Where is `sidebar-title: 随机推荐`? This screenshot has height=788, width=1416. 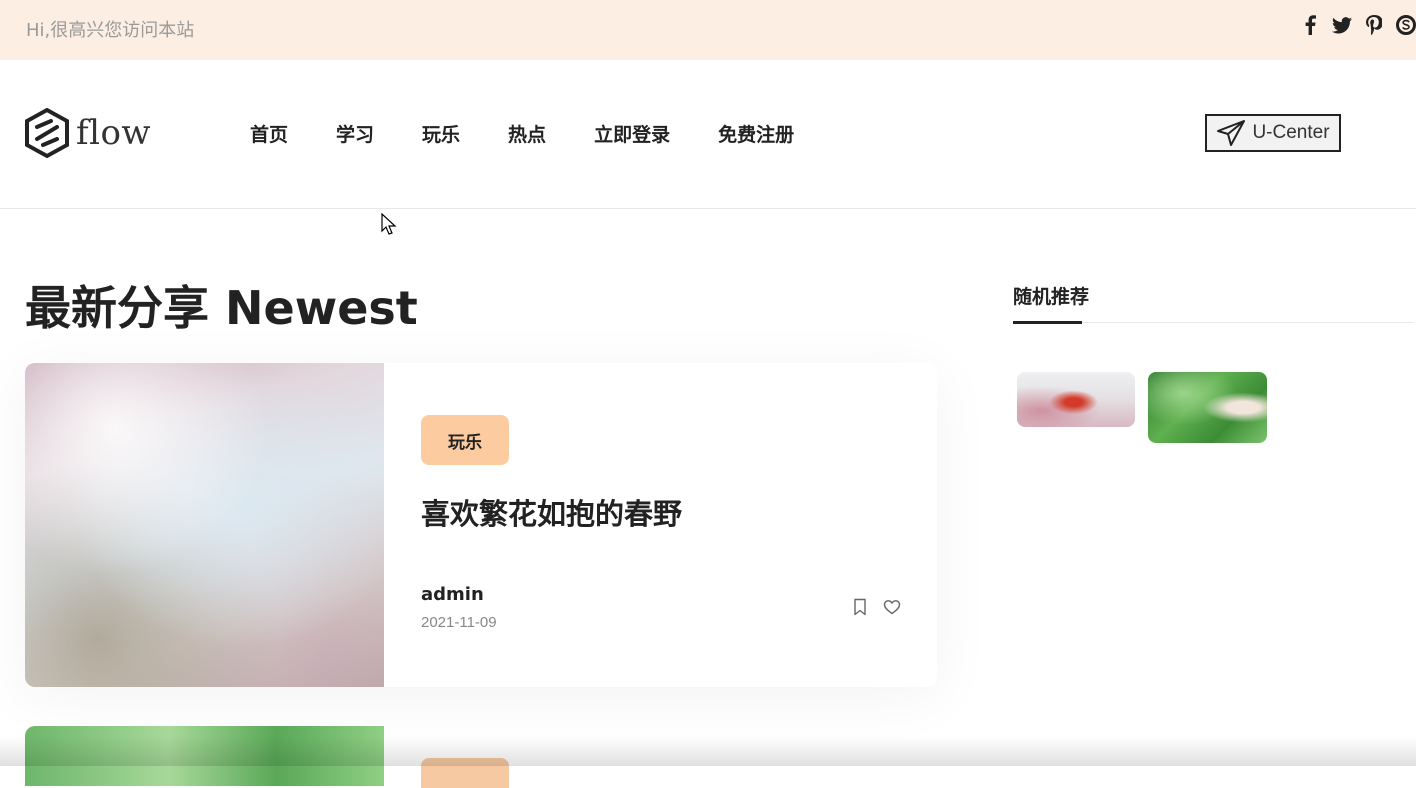
sidebar-title: 随机推荐 is located at coordinates (1051, 295).